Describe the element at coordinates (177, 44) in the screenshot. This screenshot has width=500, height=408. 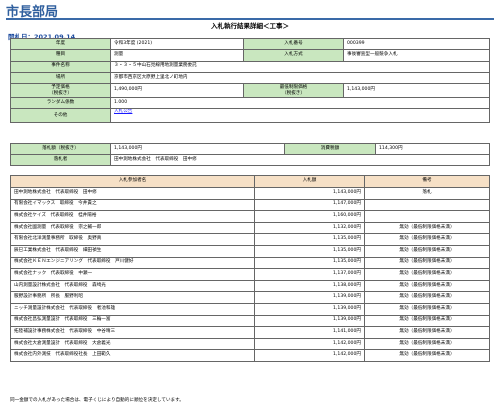
I see `year-value: 令和3年度 (2021)` at that location.